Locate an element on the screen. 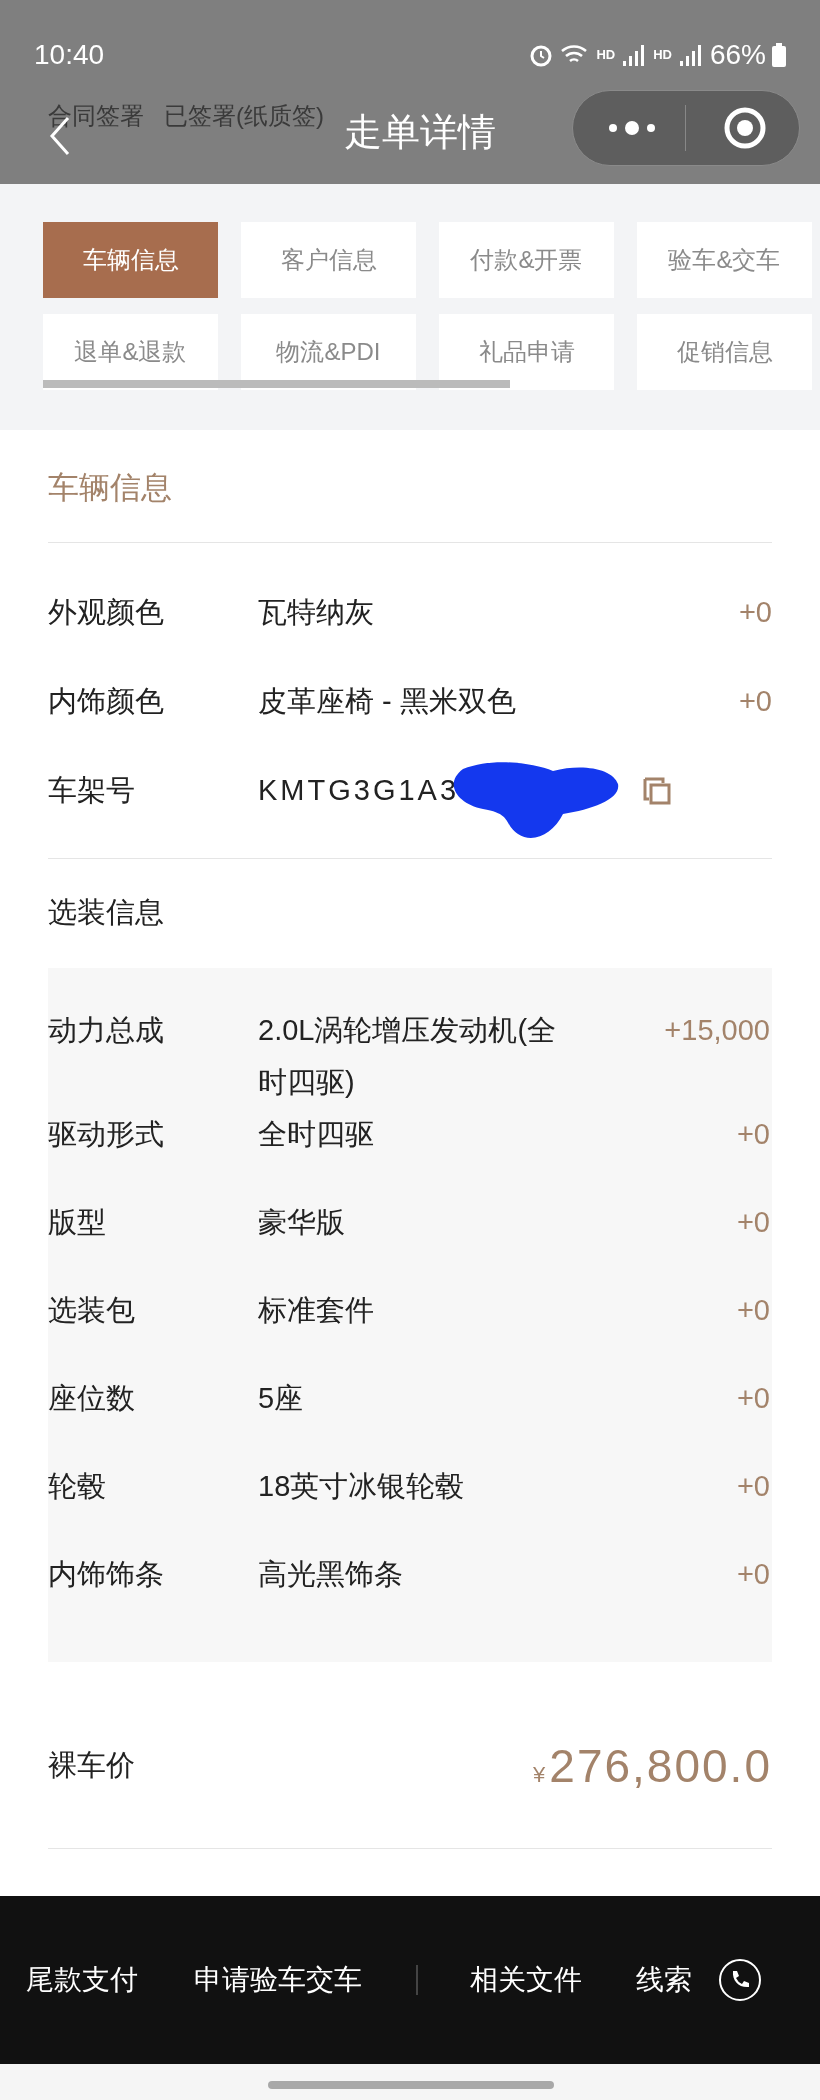 The height and width of the screenshot is (2100, 820). battery-icon is located at coordinates (779, 55).